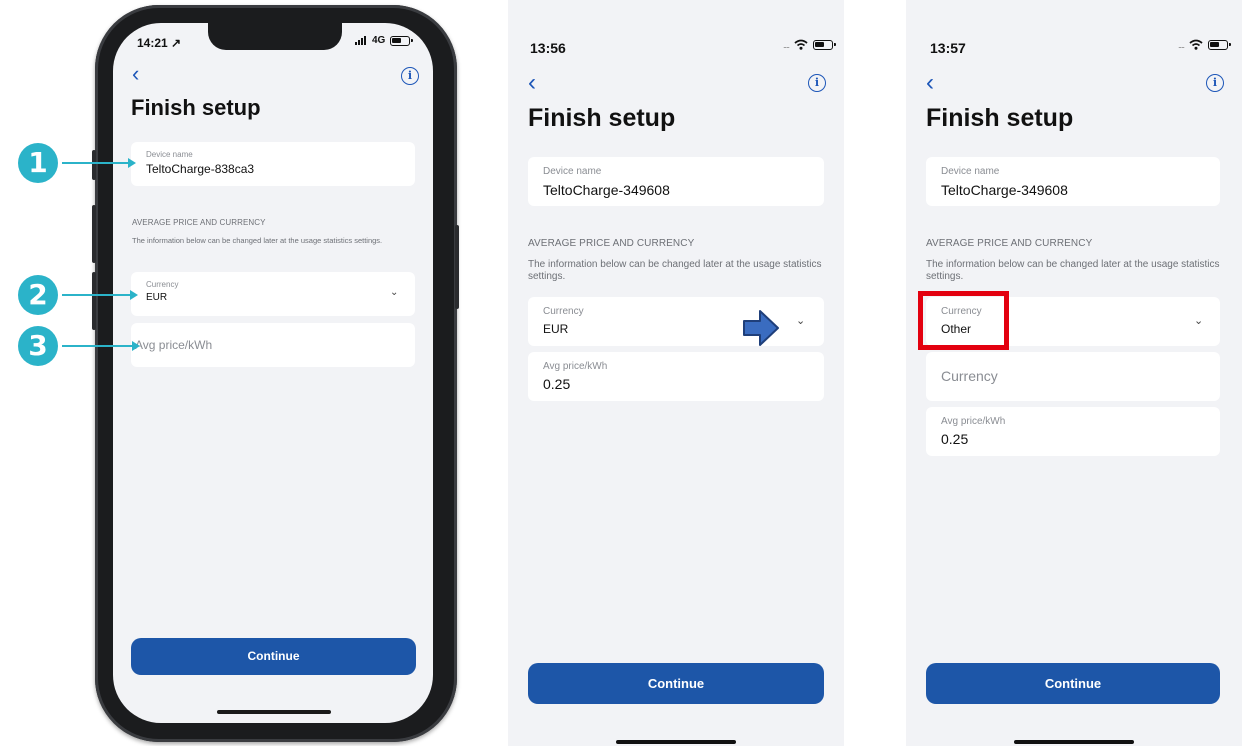 The height and width of the screenshot is (746, 1245). I want to click on device-name-field: Device name TeltoCharge-838ca3, so click(273, 164).